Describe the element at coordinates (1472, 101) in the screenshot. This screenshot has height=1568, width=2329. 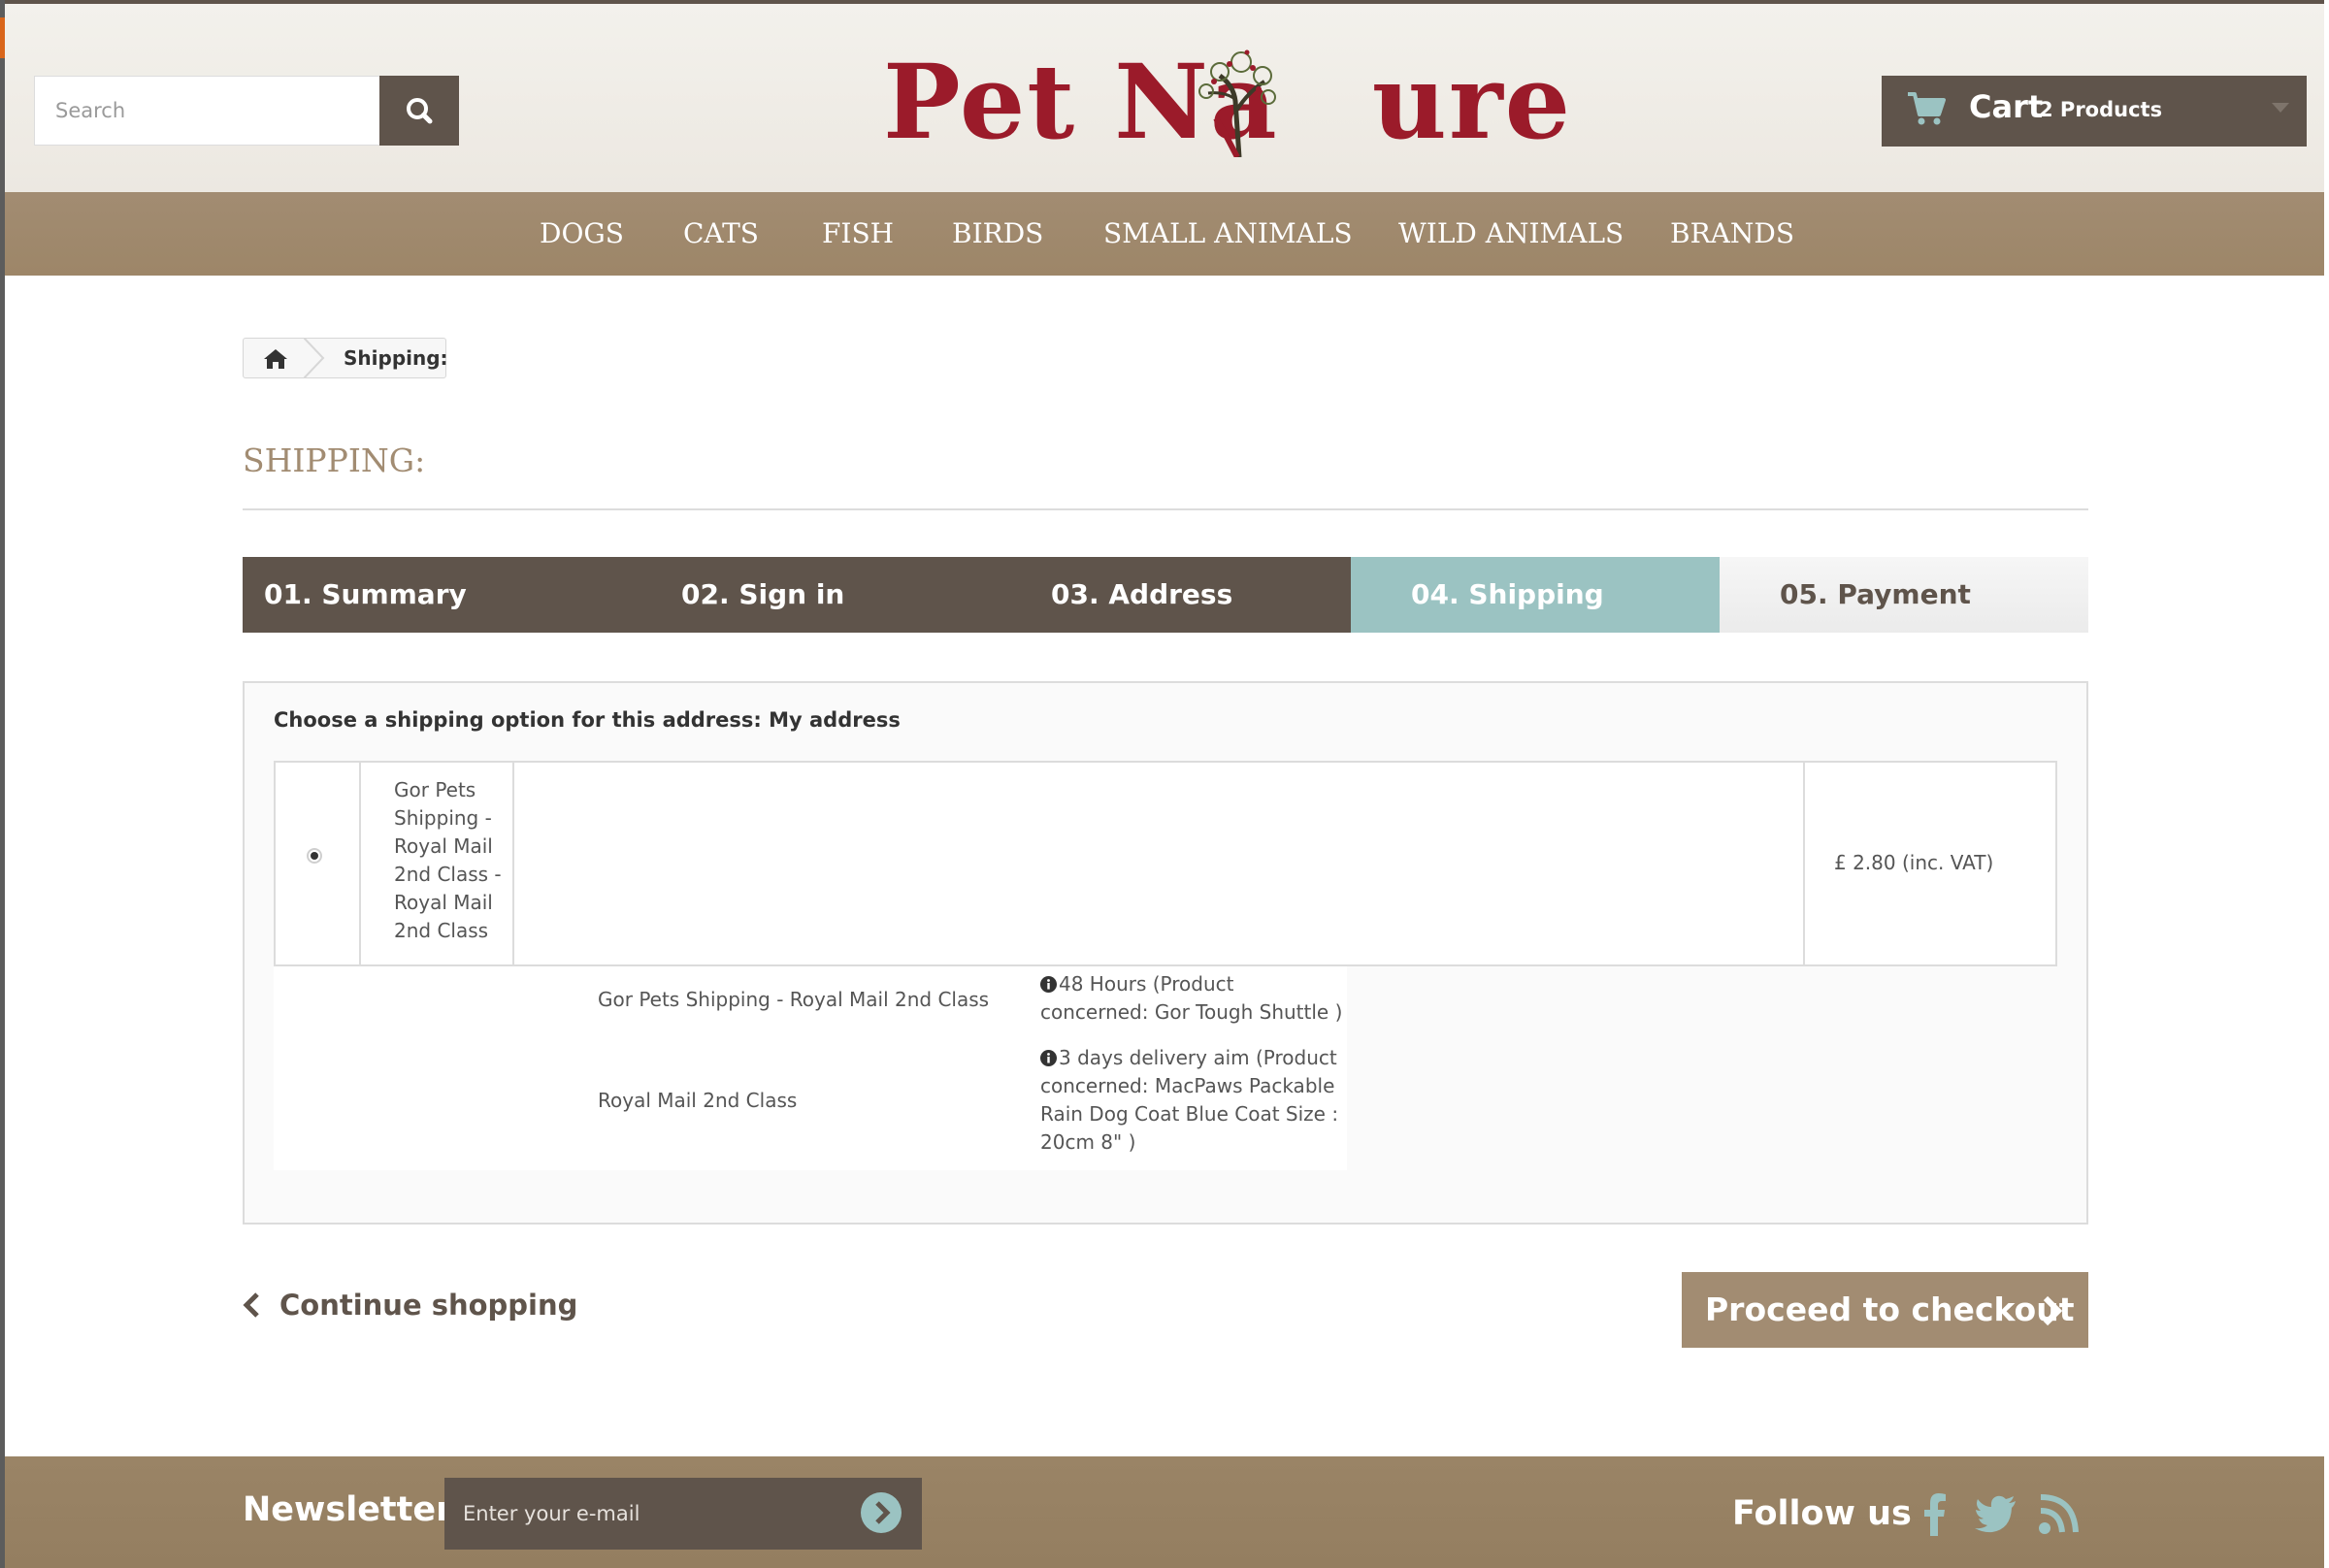
I see `logo-text-right: ure` at that location.